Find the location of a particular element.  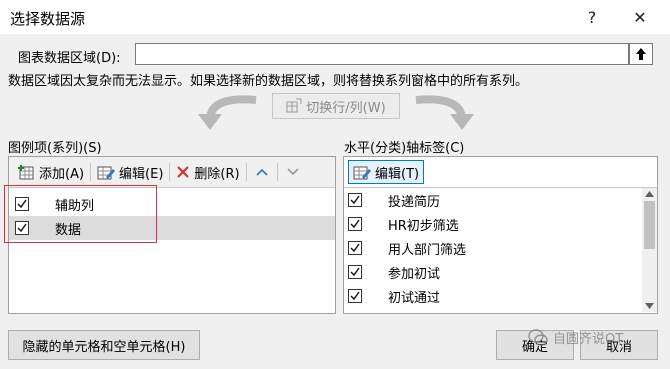

watermark-text: 自圆齐说OT is located at coordinates (588, 339).